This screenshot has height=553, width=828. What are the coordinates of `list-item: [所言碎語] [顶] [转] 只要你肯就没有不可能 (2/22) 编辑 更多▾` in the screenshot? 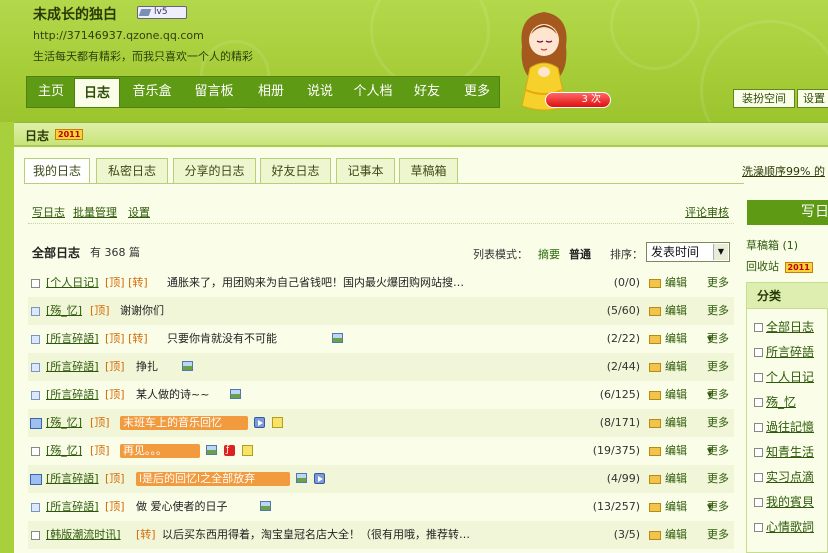 It's located at (381, 349).